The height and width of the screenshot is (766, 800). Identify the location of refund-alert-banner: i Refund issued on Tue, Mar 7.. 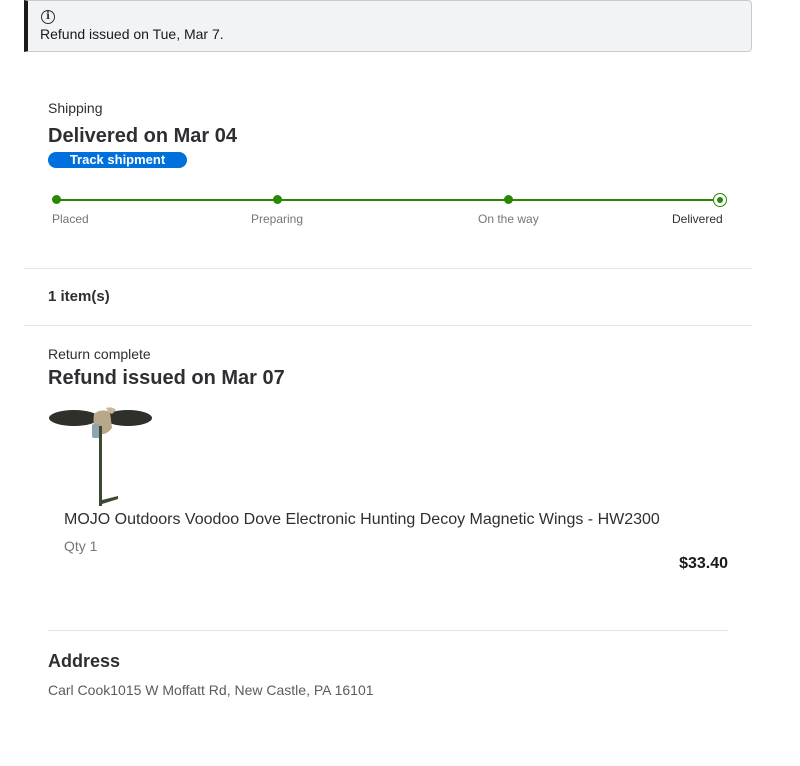
(388, 26).